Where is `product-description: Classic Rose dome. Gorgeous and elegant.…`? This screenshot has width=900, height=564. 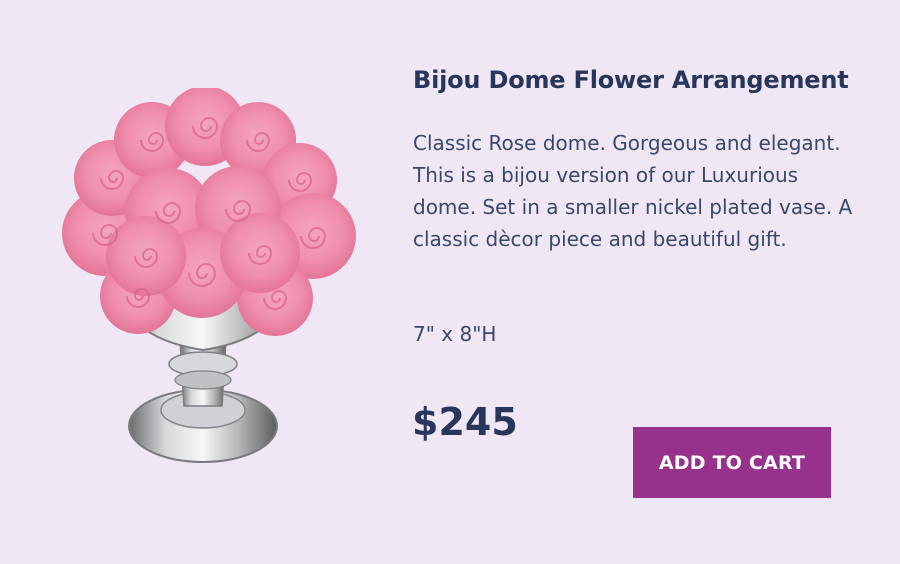
product-description: Classic Rose dome. Gorgeous and elegant.… is located at coordinates (633, 191).